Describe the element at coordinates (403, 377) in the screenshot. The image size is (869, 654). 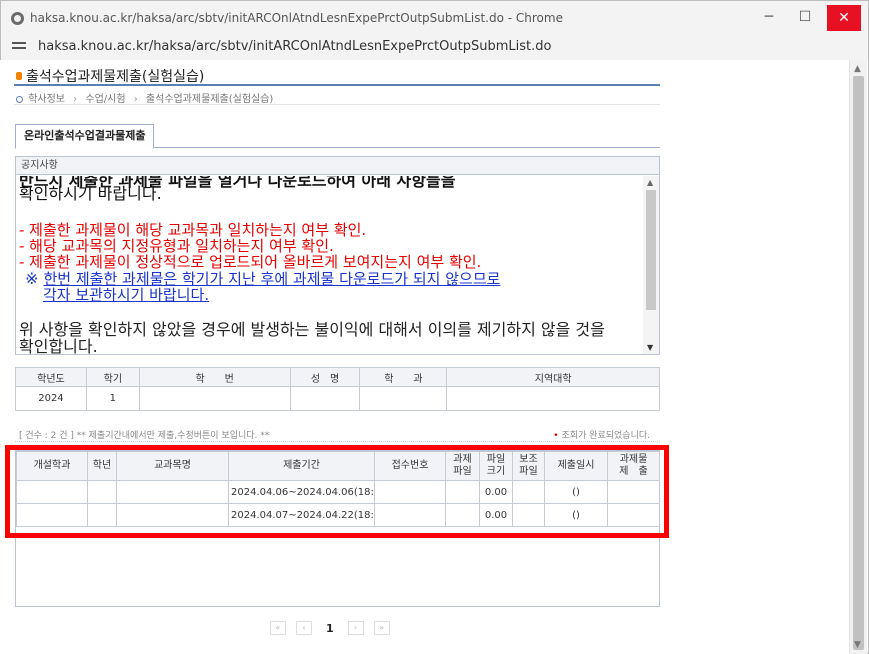
I see `info-header-cell: 학 과` at that location.